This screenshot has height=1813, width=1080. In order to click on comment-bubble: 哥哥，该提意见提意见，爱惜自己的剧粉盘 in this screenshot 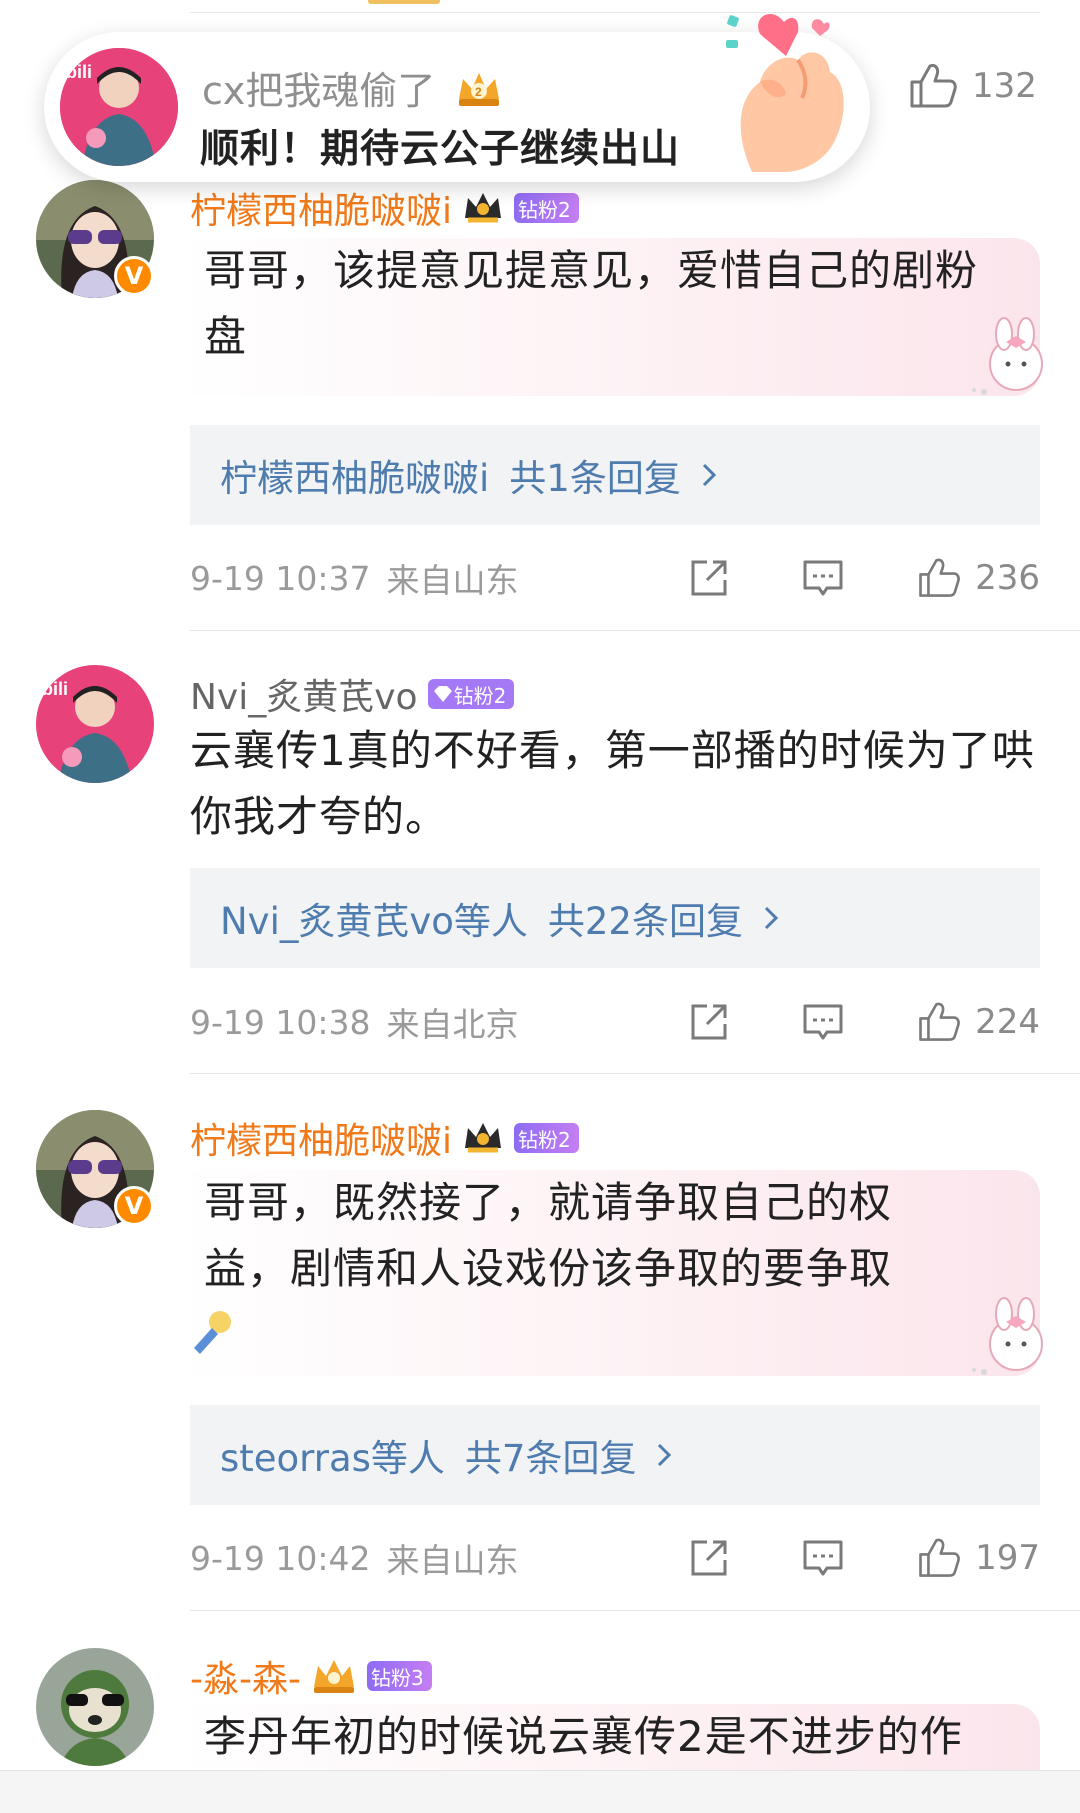, I will do `click(609, 317)`.